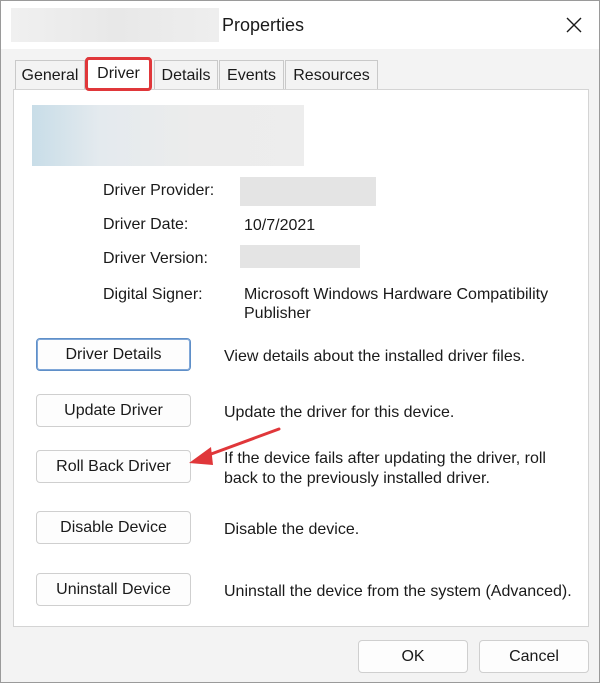 Image resolution: width=600 pixels, height=683 pixels. I want to click on blurred-device-name, so click(115, 25).